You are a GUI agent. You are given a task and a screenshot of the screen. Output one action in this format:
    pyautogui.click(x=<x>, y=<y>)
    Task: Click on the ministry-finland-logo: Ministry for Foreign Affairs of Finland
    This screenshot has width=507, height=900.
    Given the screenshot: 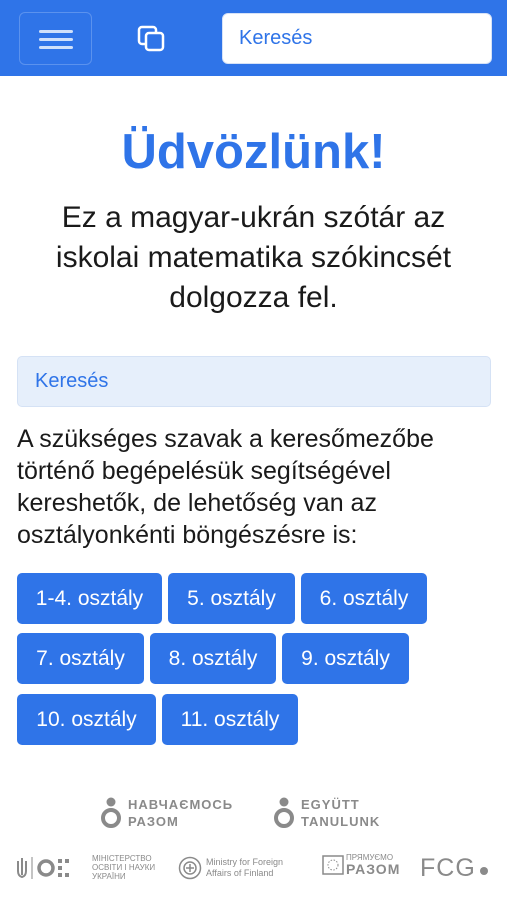 What is the action you would take?
    pyautogui.click(x=230, y=868)
    